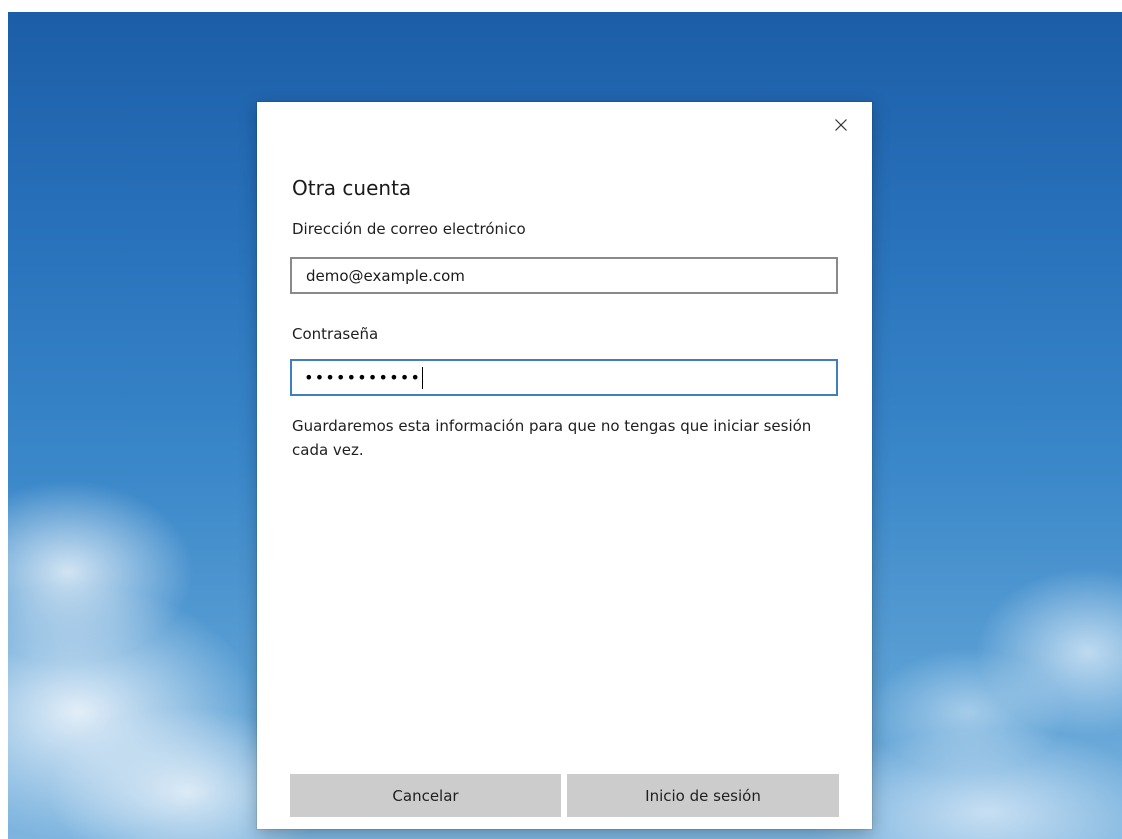  I want to click on close-button, so click(841, 125).